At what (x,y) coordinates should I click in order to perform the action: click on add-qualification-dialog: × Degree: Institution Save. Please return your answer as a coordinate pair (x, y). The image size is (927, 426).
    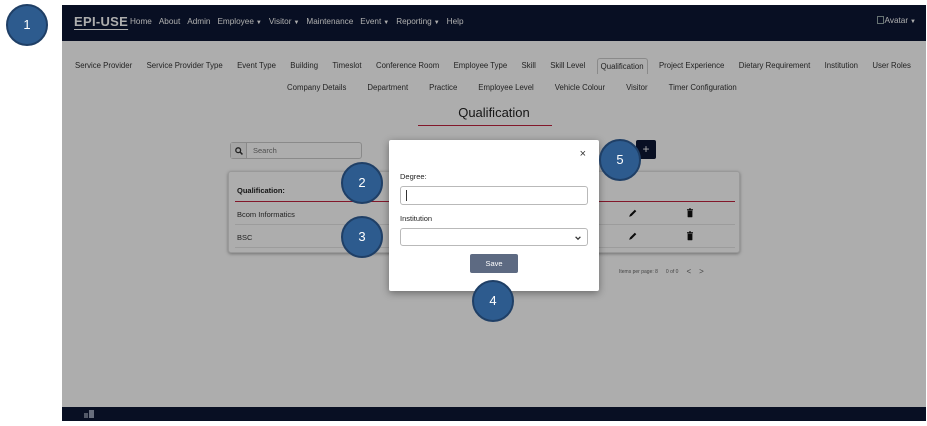
    Looking at the image, I should click on (494, 215).